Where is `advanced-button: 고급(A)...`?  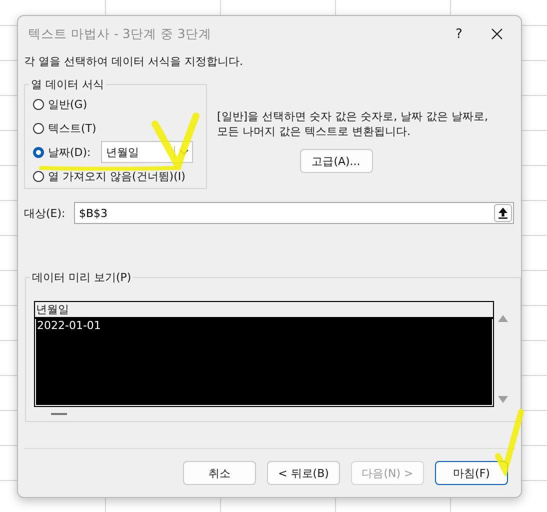 advanced-button: 고급(A)... is located at coordinates (336, 161).